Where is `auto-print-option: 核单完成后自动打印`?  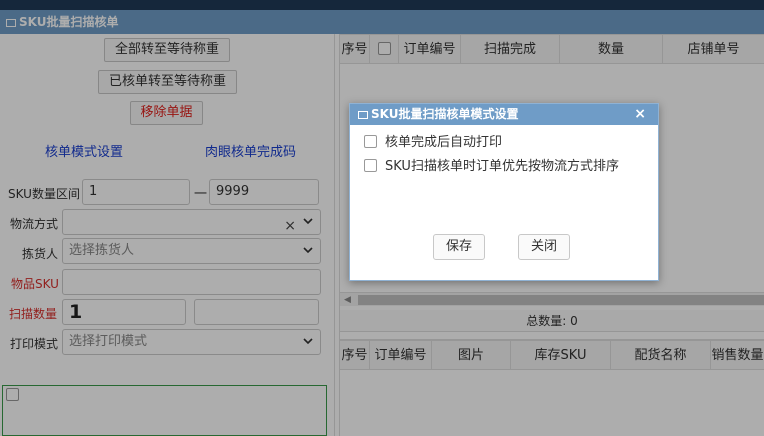 auto-print-option: 核单完成后自动打印 is located at coordinates (433, 140).